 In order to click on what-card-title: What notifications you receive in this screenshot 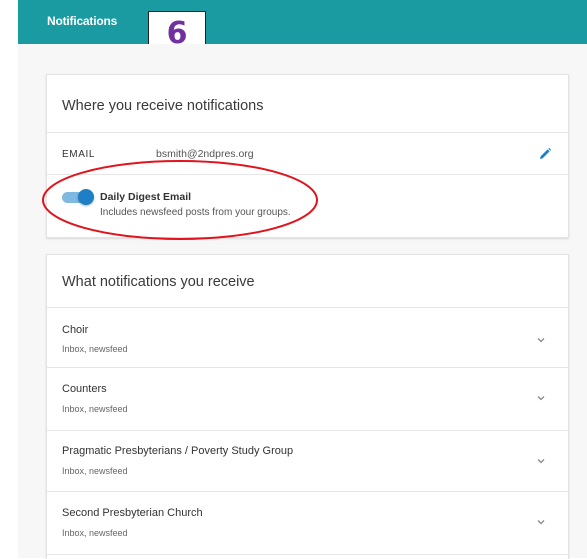, I will do `click(158, 282)`.